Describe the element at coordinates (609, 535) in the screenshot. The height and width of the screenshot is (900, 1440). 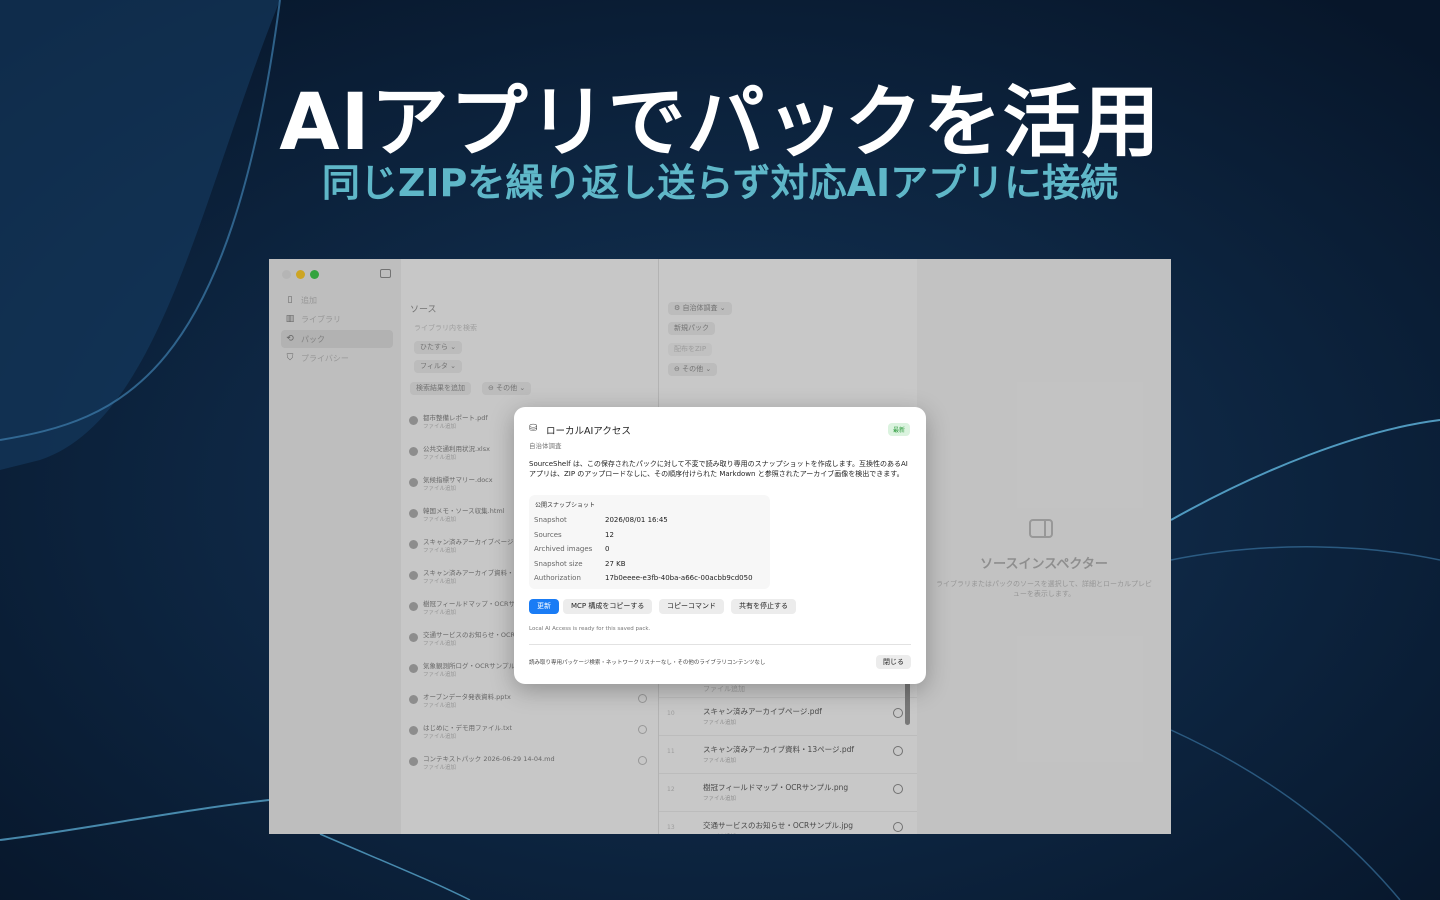
I see `sources-value: 12` at that location.